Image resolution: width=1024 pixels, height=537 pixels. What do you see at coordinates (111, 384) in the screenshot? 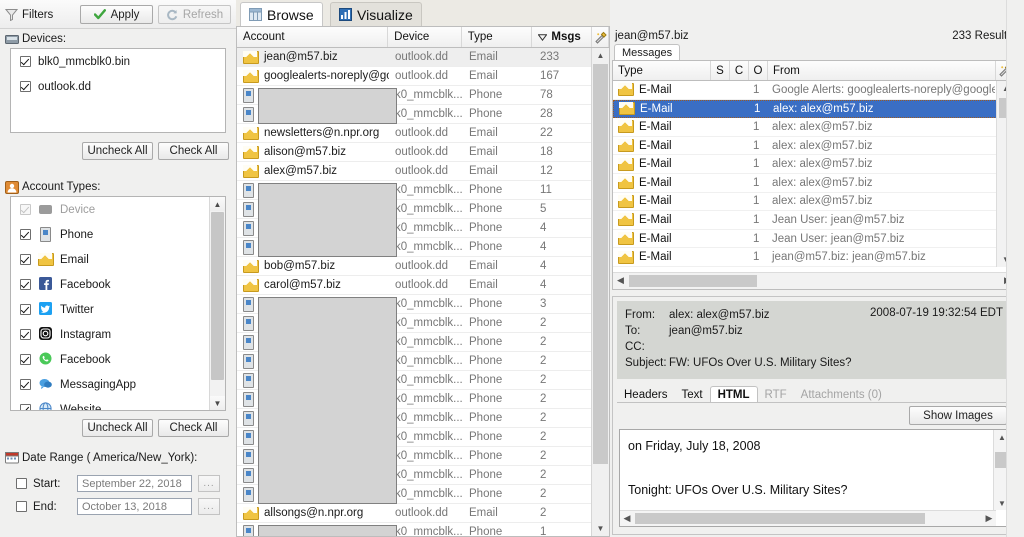
I see `account-type-item: MessagingApp` at bounding box center [111, 384].